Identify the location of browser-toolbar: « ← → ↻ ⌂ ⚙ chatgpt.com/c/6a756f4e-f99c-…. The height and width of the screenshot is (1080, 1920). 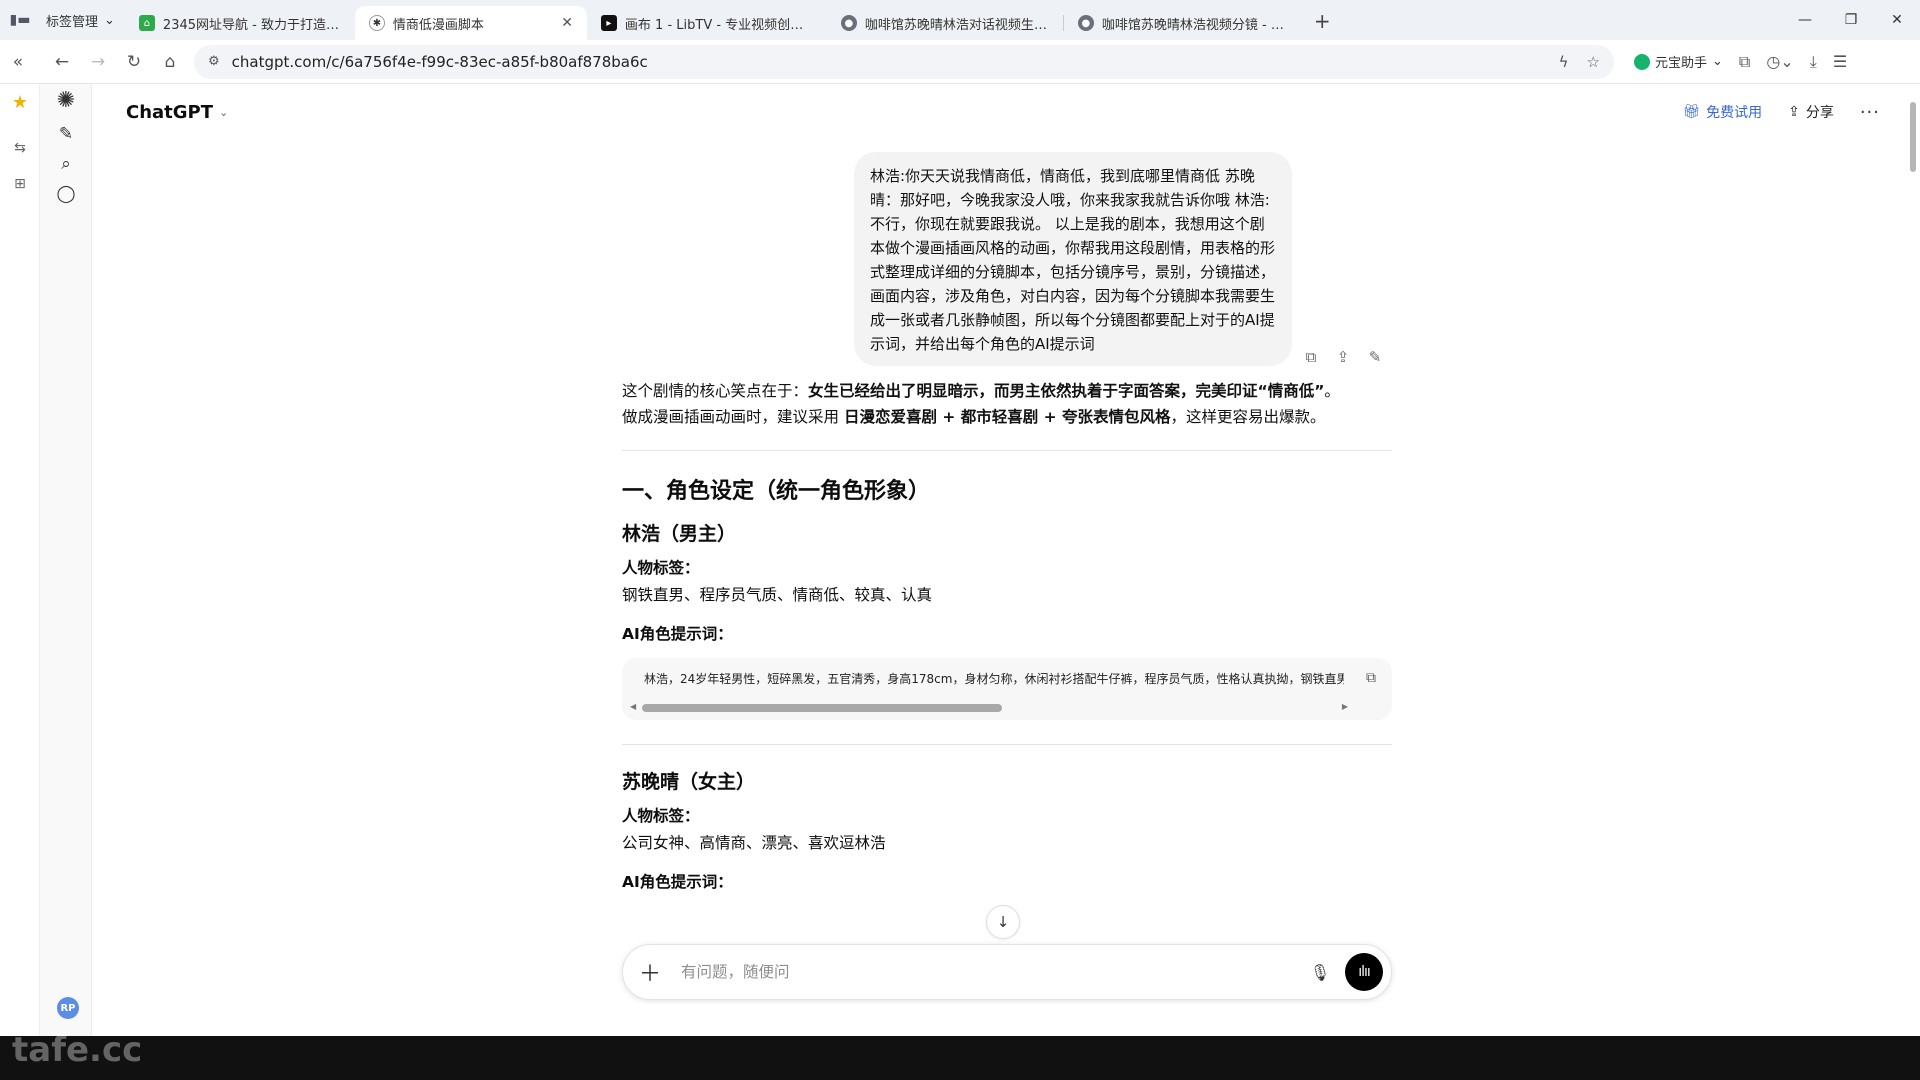
(960, 62).